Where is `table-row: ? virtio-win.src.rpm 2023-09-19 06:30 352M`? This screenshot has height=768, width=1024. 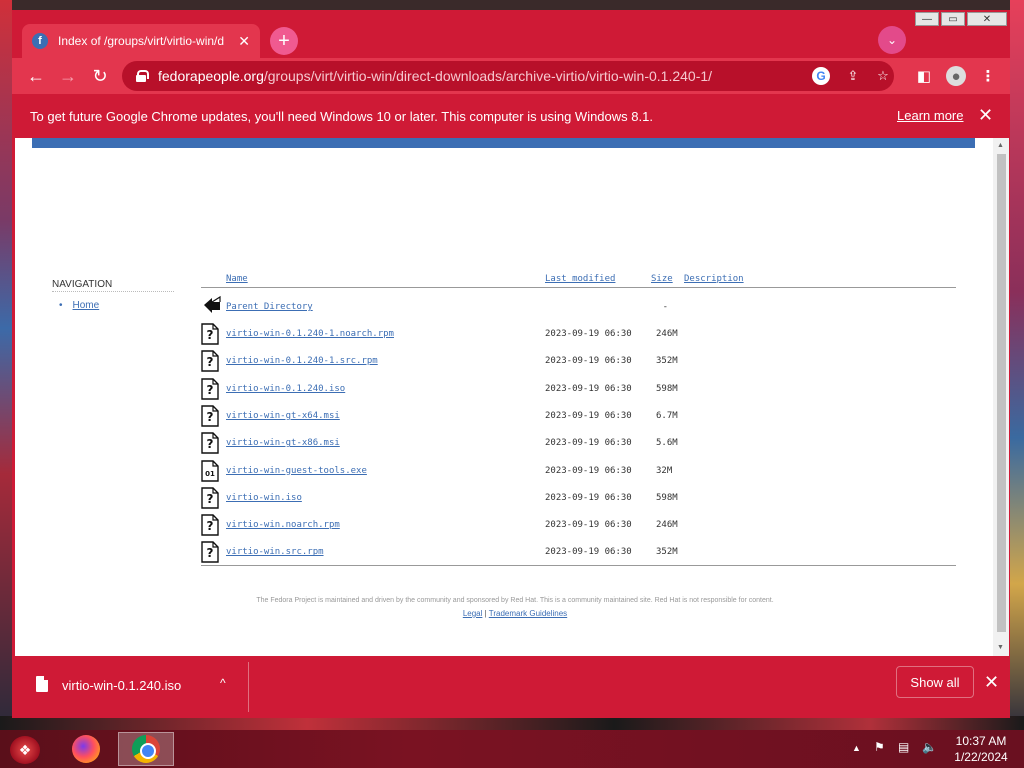 table-row: ? virtio-win.src.rpm 2023-09-19 06:30 352M is located at coordinates (578, 557).